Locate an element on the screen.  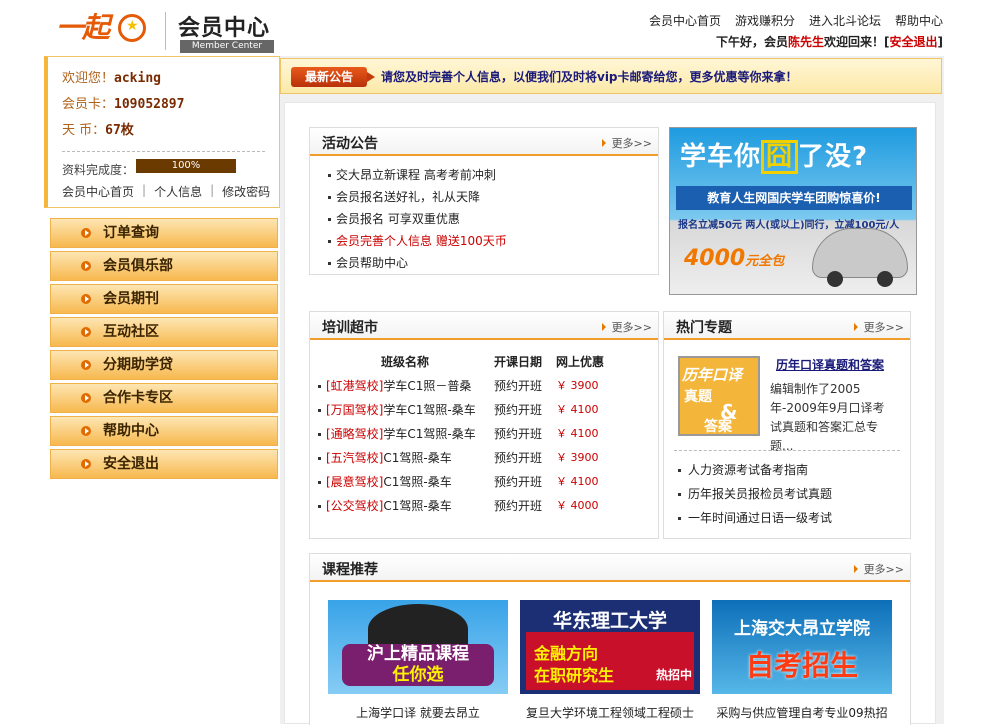
topic-image: 历年口译 真题 & 答案 is located at coordinates (719, 396).